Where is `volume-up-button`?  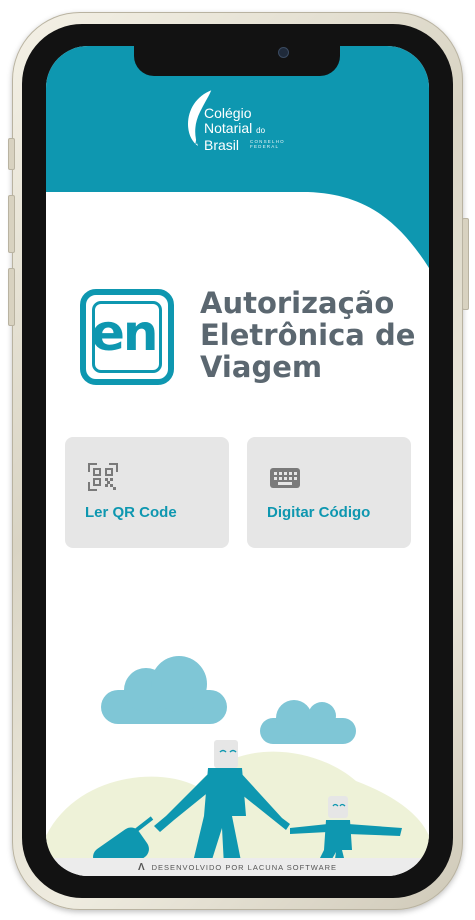
volume-up-button is located at coordinates (11, 224).